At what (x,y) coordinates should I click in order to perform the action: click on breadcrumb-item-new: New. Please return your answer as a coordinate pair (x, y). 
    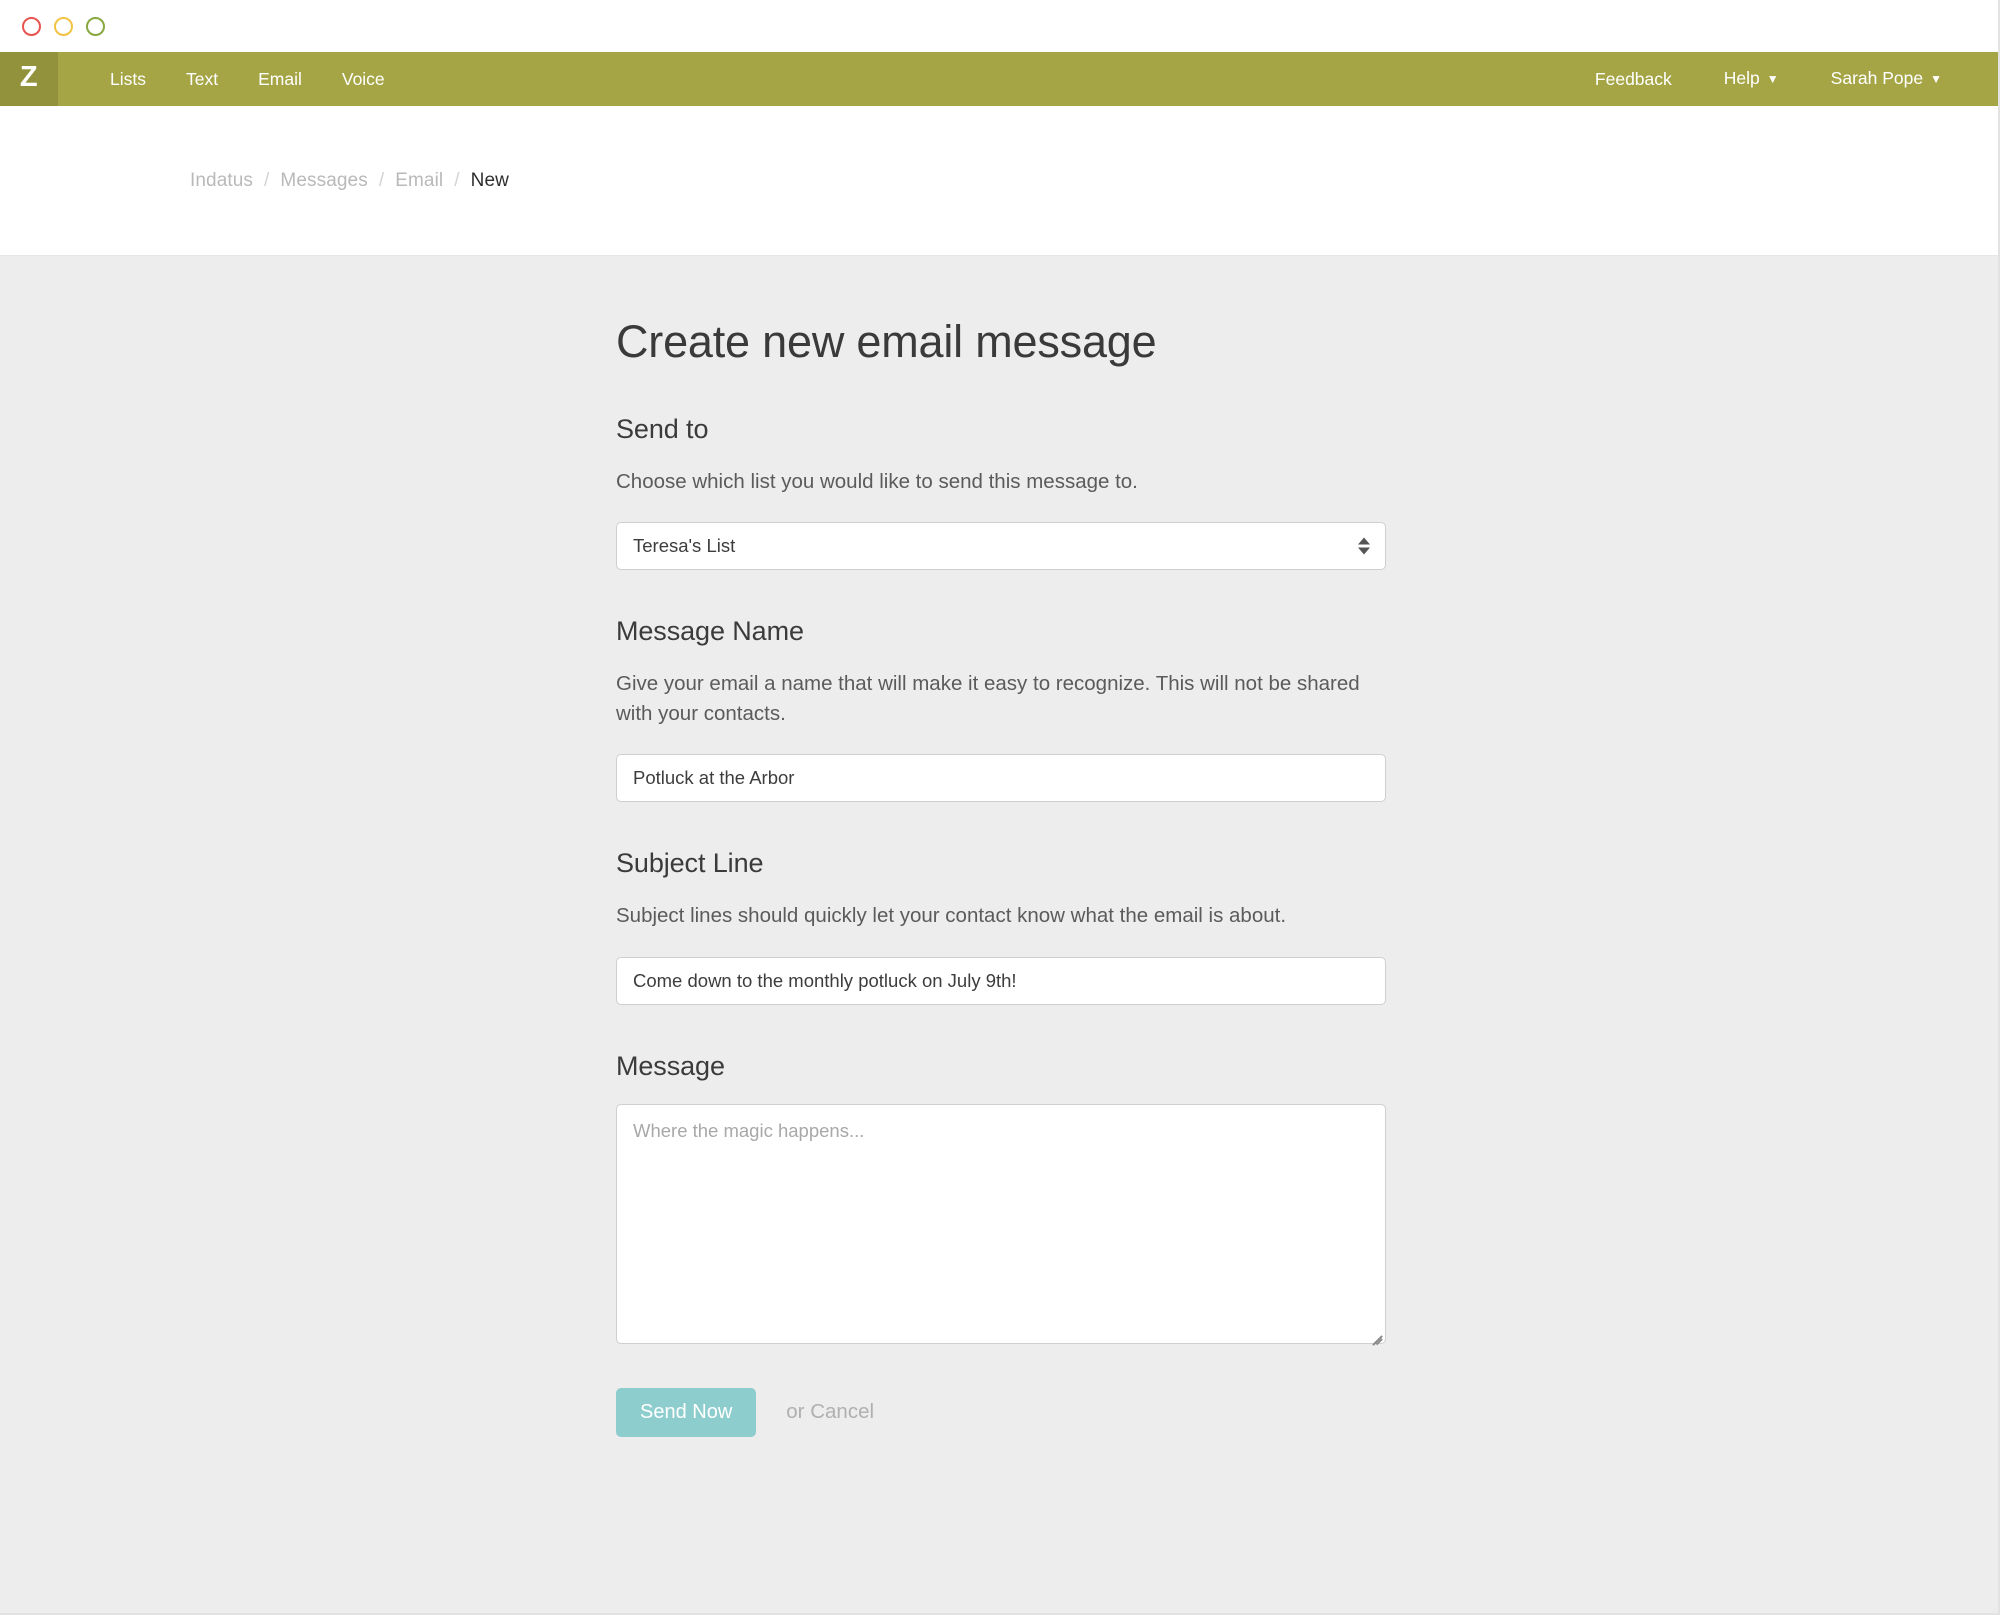
    Looking at the image, I should click on (489, 180).